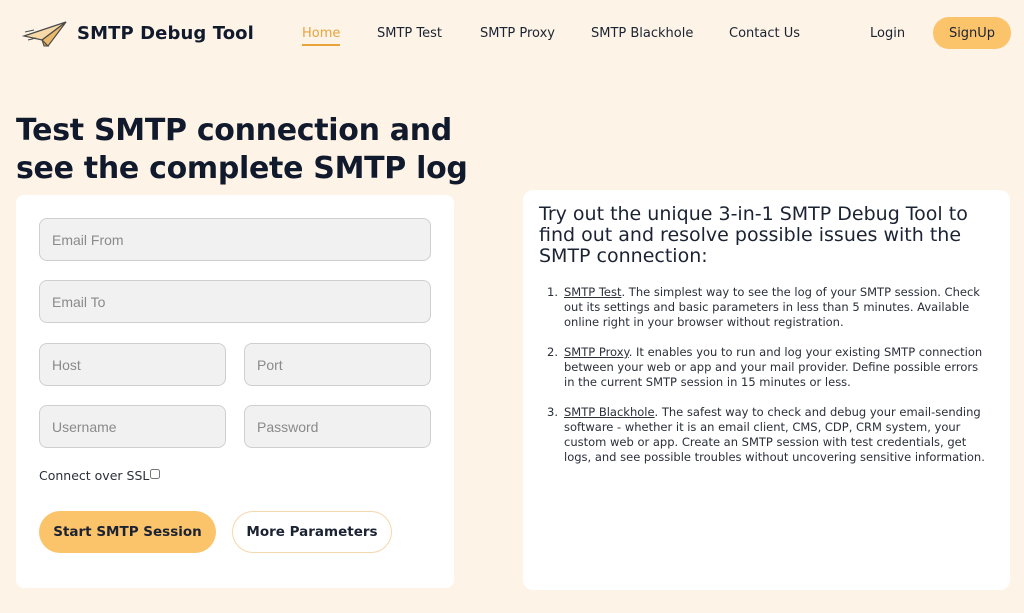 The width and height of the screenshot is (1024, 613). I want to click on start-session-button: Start SMTP Session, so click(127, 532).